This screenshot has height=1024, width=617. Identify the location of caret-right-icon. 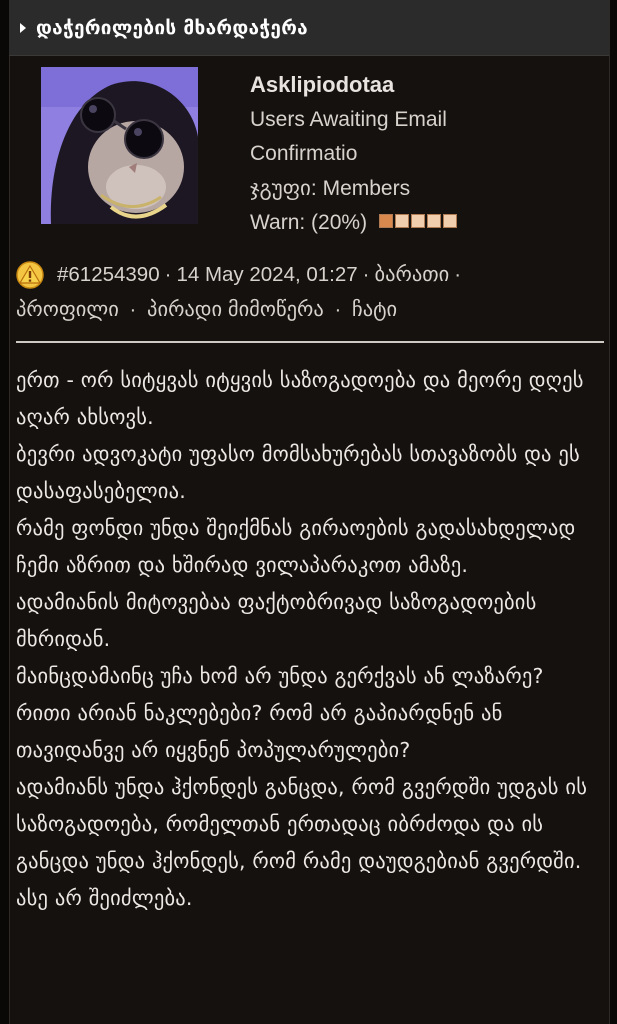
(23, 27).